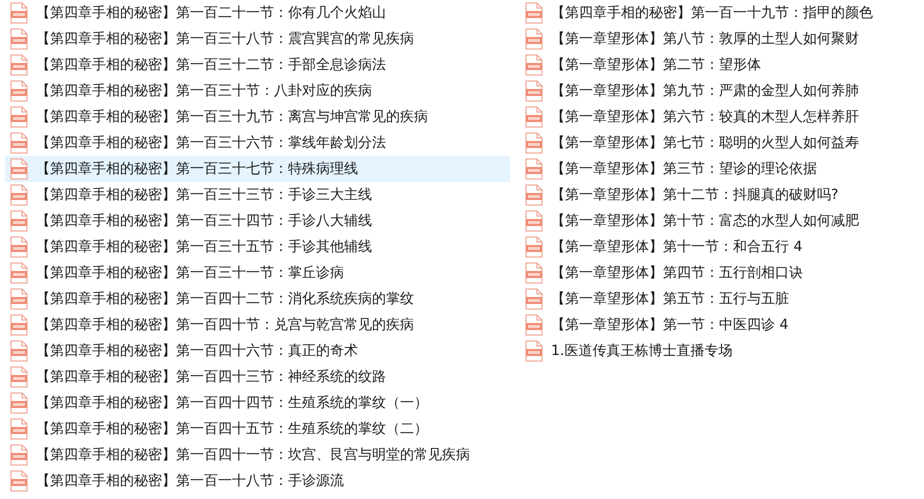  Describe the element at coordinates (190, 481) in the screenshot. I see `file-name: 【第四章手相的秘密】第一百一十八节：手诊源流` at that location.